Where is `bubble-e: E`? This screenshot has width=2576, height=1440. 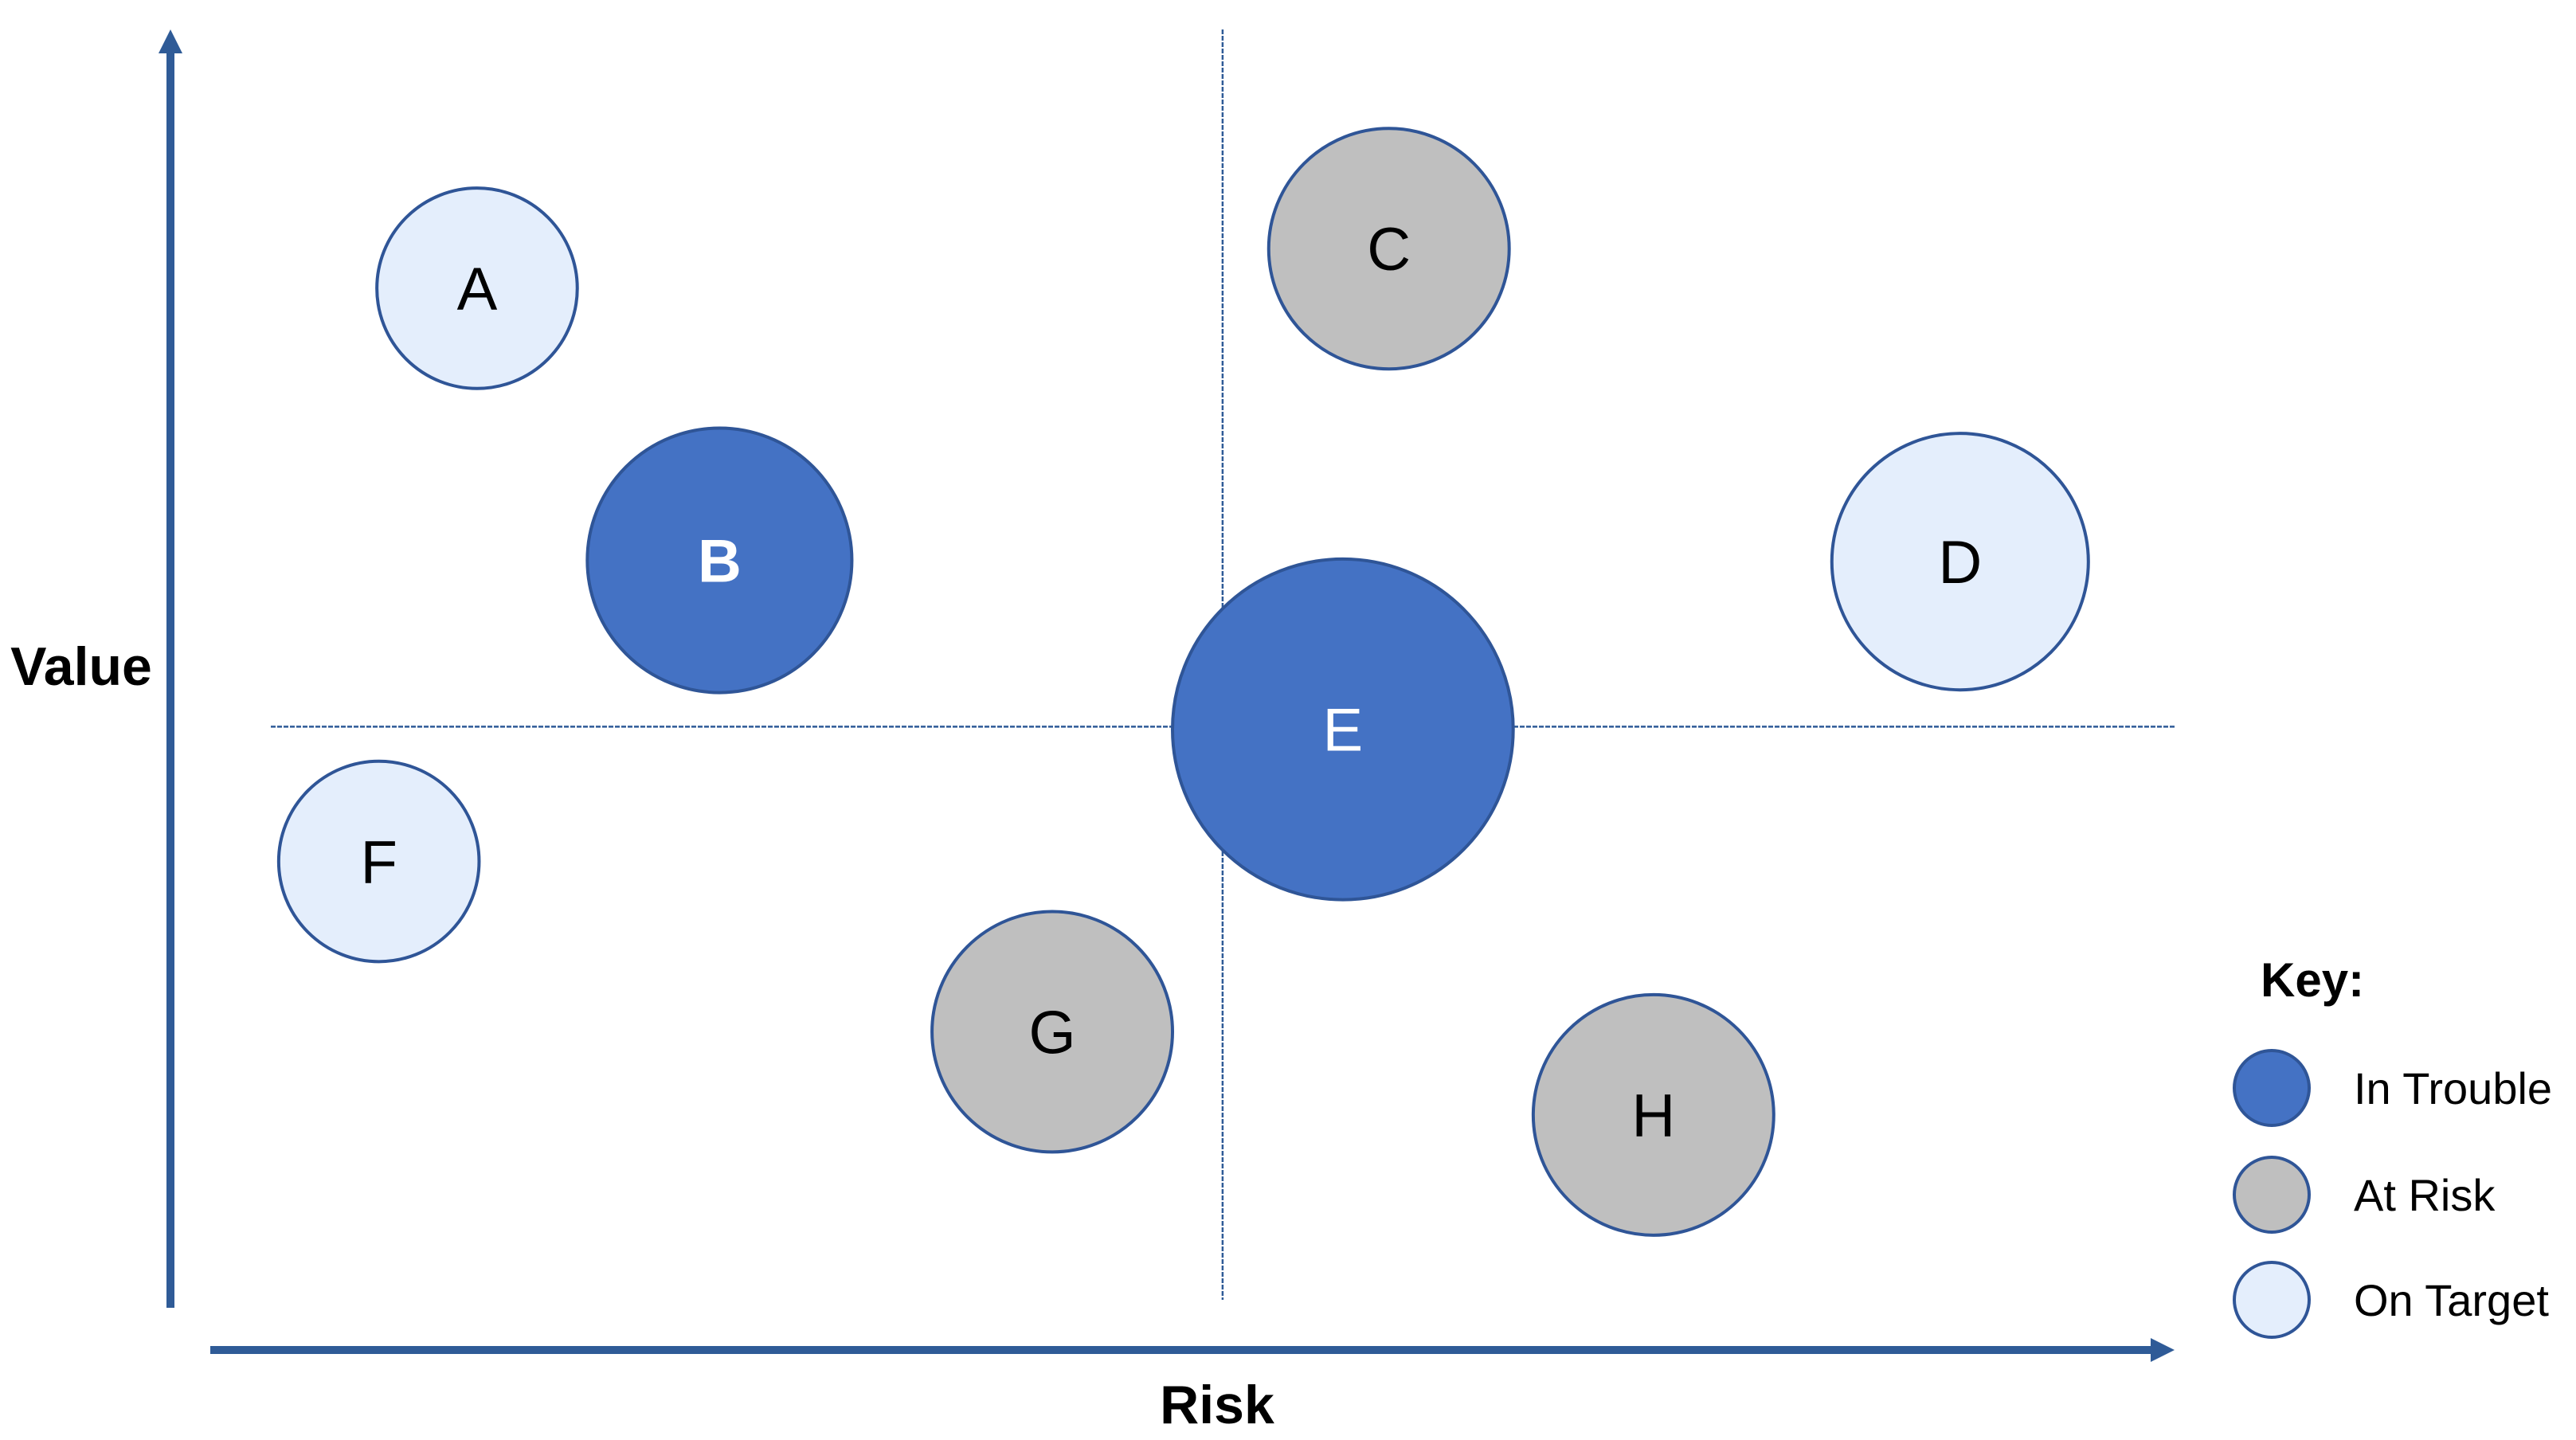 bubble-e: E is located at coordinates (1343, 729).